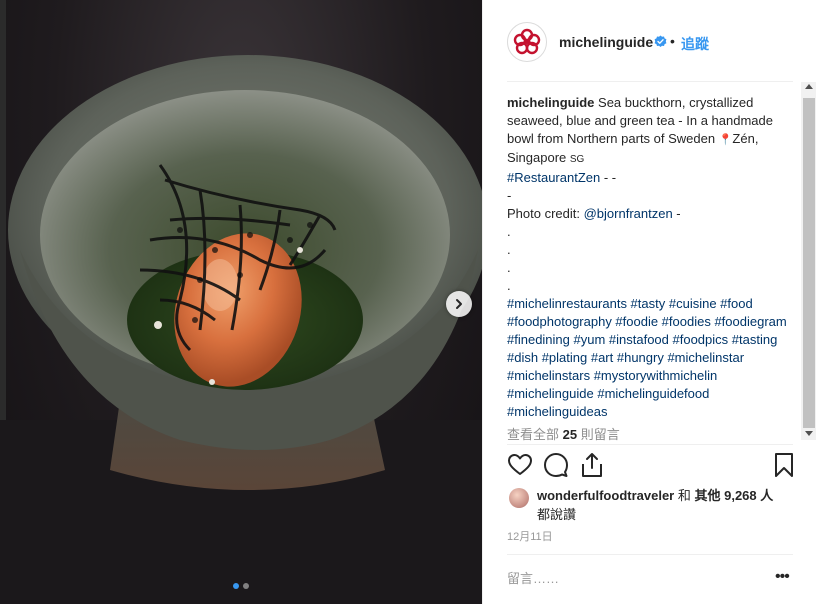 The height and width of the screenshot is (604, 816). What do you see at coordinates (725, 140) in the screenshot?
I see `location-pin-icon: 📍` at bounding box center [725, 140].